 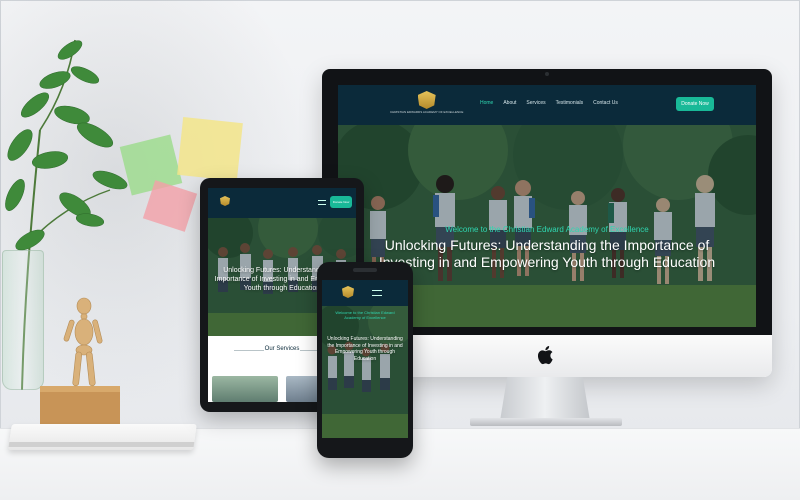 I want to click on nav-contact: Contact Us, so click(x=605, y=103).